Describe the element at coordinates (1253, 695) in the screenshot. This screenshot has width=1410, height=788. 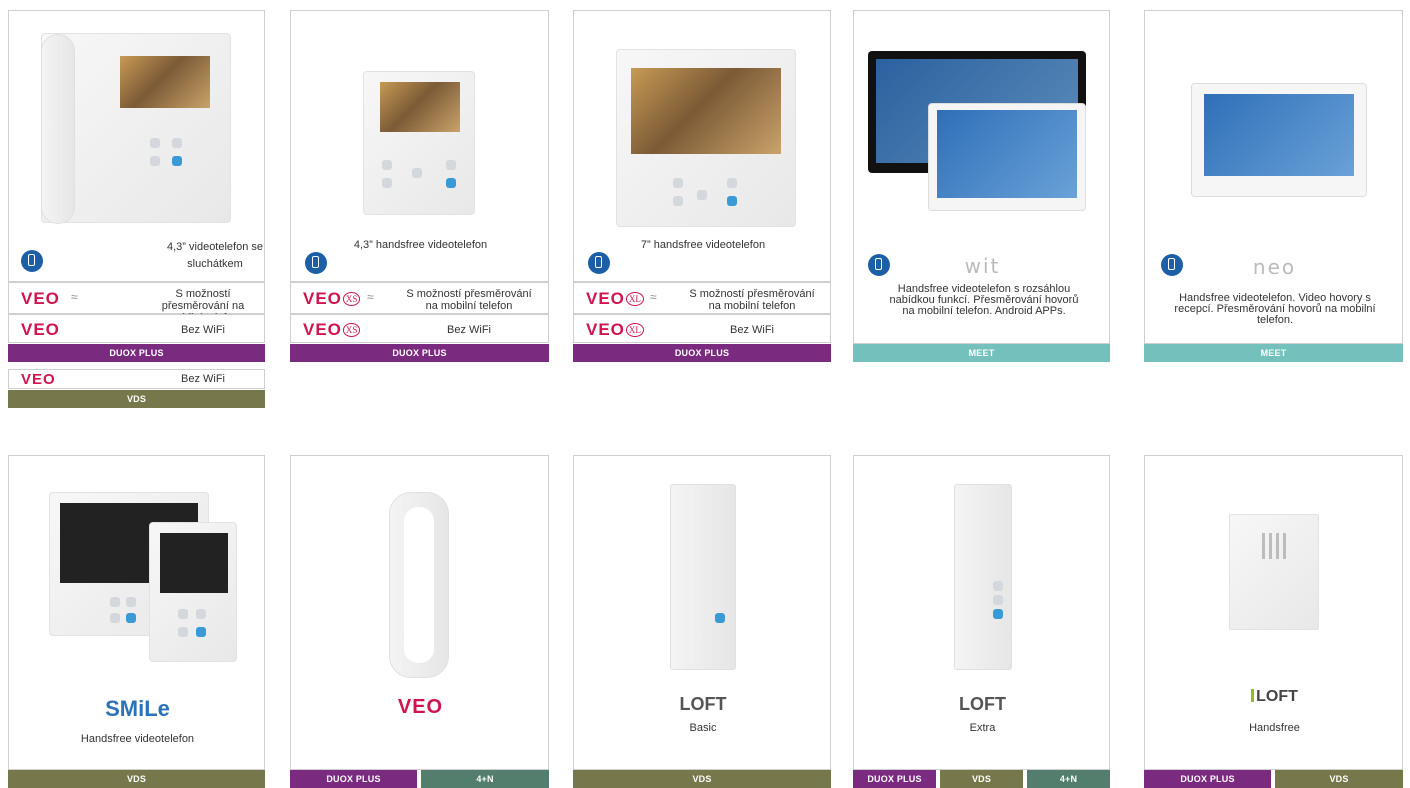
I see `iloft-accent-icon` at that location.